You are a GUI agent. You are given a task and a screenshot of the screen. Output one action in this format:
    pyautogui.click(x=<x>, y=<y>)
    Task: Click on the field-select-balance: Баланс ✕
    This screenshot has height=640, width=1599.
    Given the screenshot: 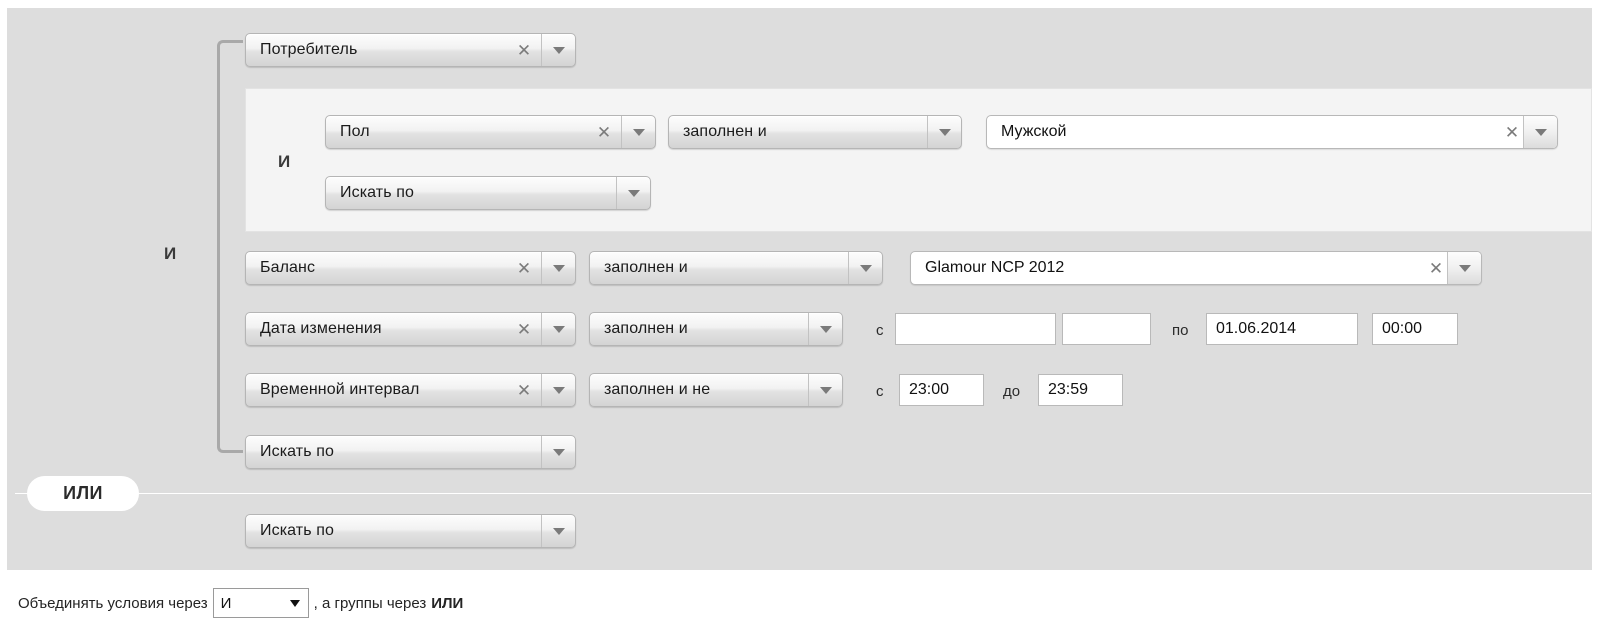 What is the action you would take?
    pyautogui.click(x=410, y=268)
    